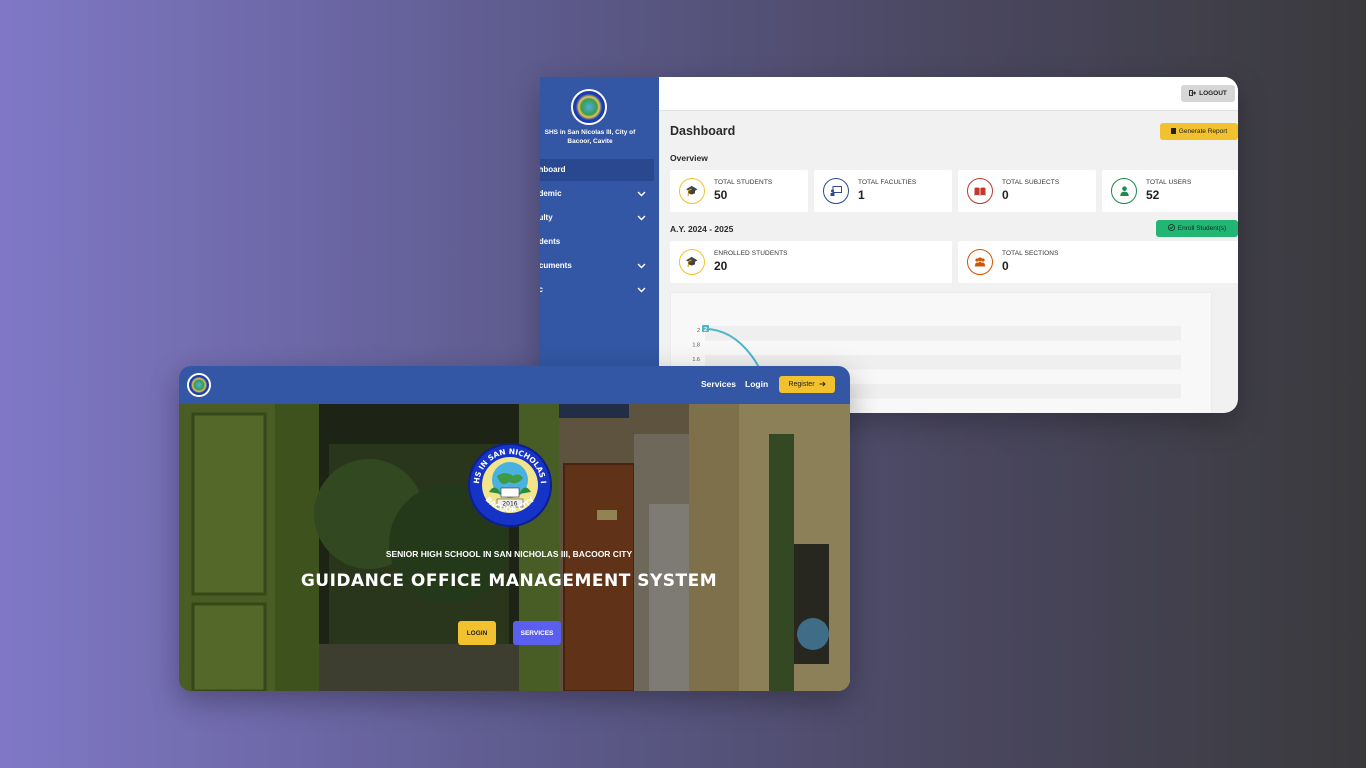  I want to click on generate-report-label: Generate Report, so click(1203, 131).